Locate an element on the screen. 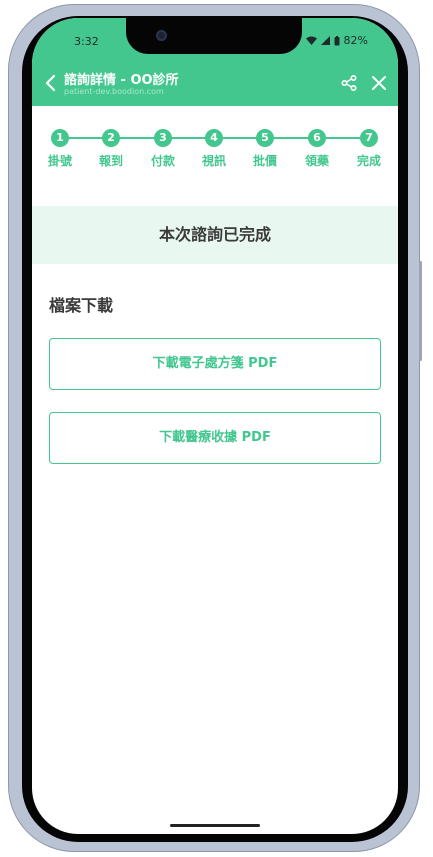  status-time: 3:32 is located at coordinates (86, 41).